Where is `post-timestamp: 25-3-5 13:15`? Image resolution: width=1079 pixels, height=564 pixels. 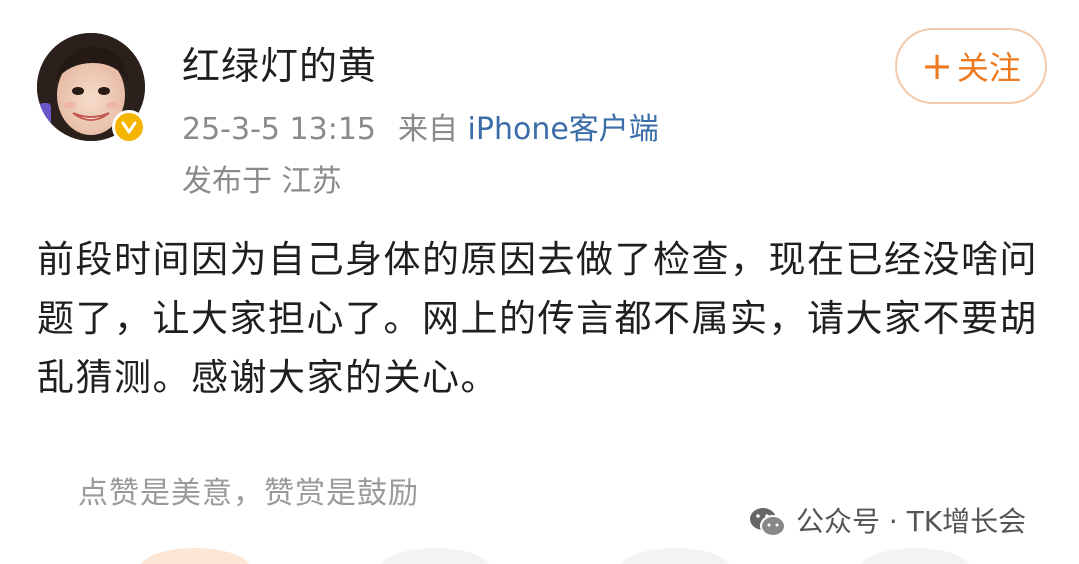 post-timestamp: 25-3-5 13:15 is located at coordinates (279, 129).